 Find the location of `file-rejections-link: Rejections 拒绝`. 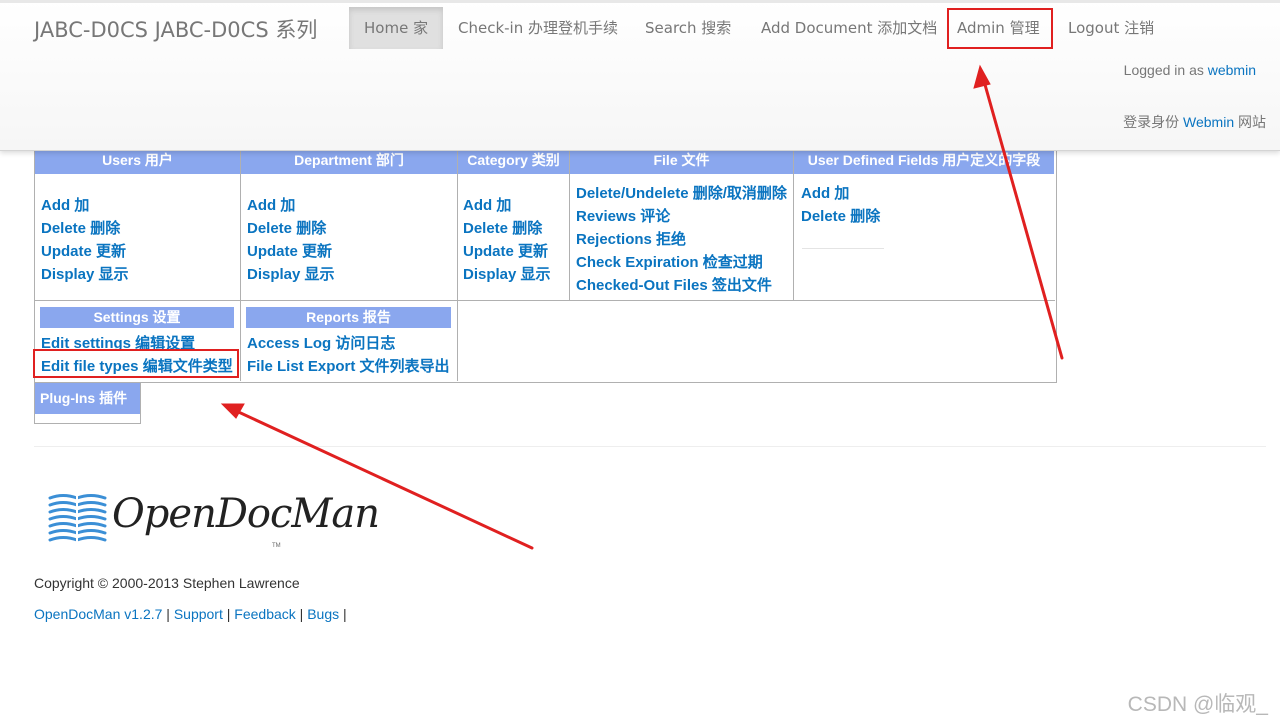

file-rejections-link: Rejections 拒绝 is located at coordinates (631, 238).